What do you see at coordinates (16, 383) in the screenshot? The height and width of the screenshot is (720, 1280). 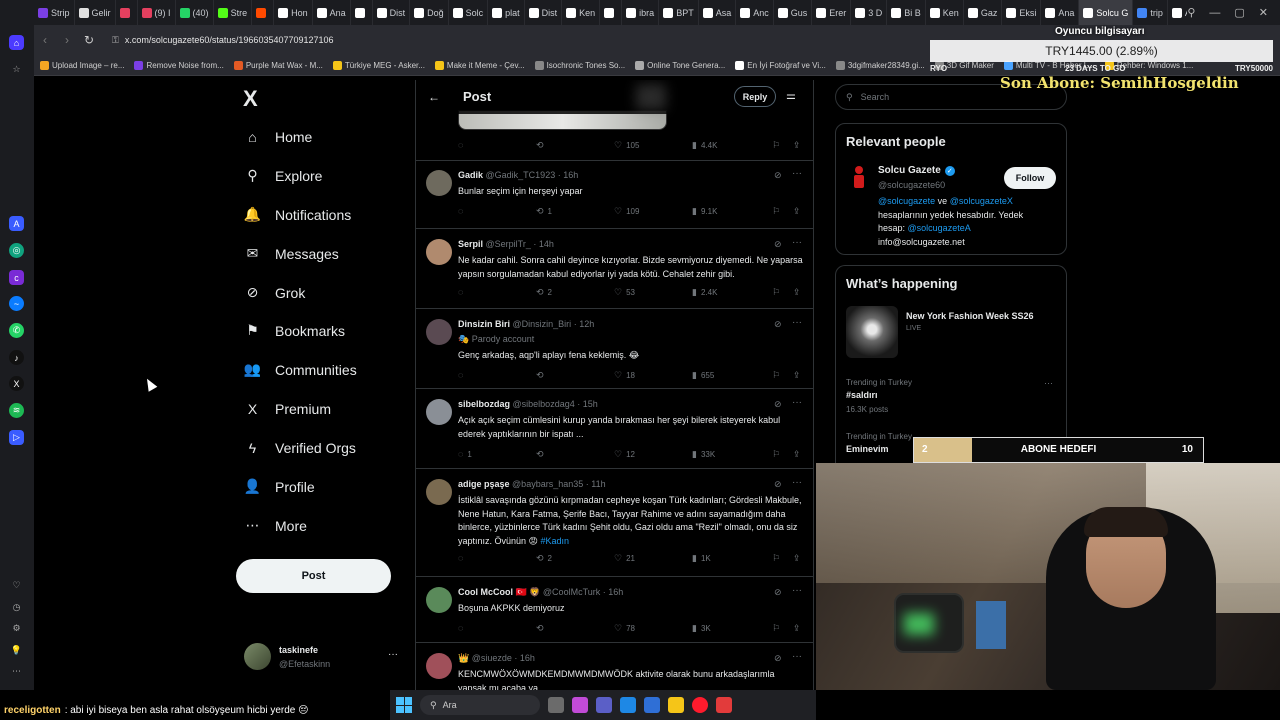 I see `x-icon: X` at bounding box center [16, 383].